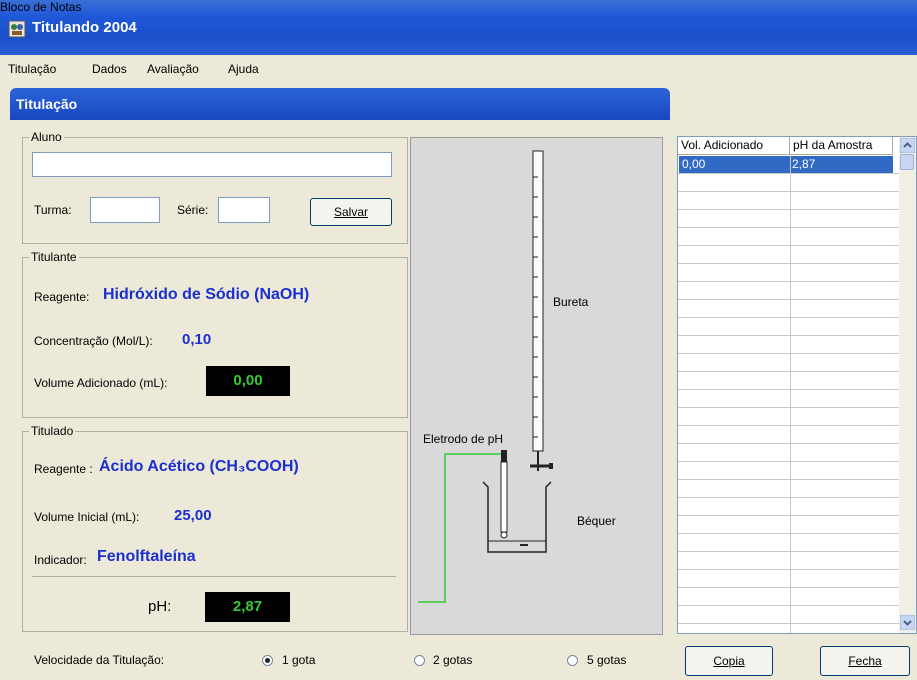  I want to click on titulacao-panel-header: Titulação, so click(340, 104).